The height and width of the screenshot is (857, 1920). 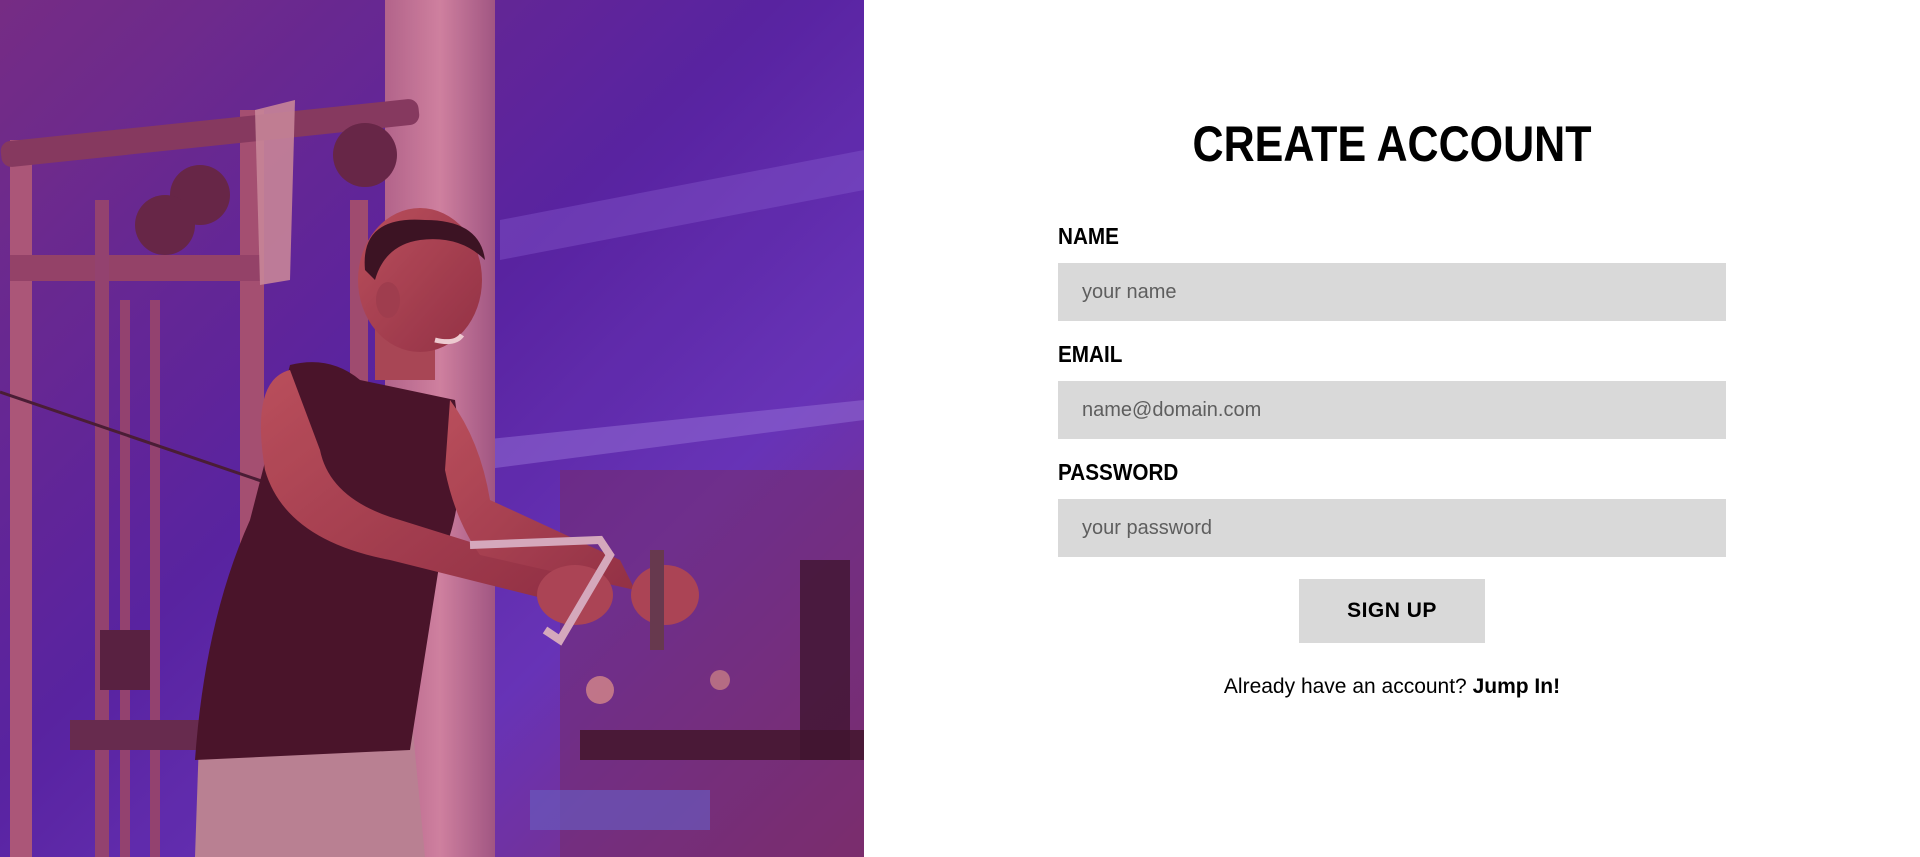 I want to click on button-row: SIGN UP, so click(x=1392, y=611).